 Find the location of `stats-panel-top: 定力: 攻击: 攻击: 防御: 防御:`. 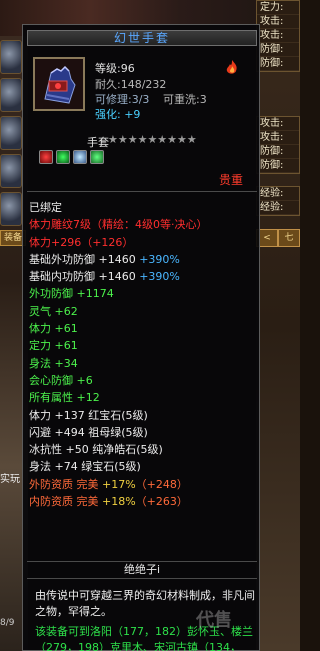

stats-panel-top: 定力: 攻击: 攻击: 防御: 防御: is located at coordinates (278, 36).